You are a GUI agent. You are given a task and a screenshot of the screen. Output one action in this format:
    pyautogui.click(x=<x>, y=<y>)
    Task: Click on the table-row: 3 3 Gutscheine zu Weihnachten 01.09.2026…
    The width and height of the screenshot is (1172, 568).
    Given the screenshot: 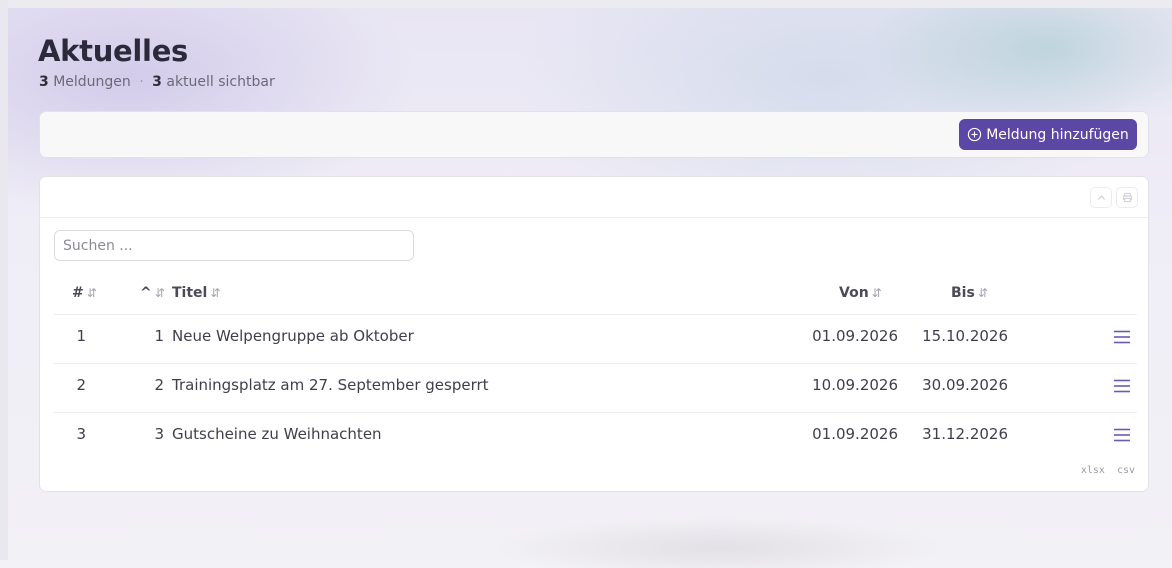 What is the action you would take?
    pyautogui.click(x=595, y=436)
    